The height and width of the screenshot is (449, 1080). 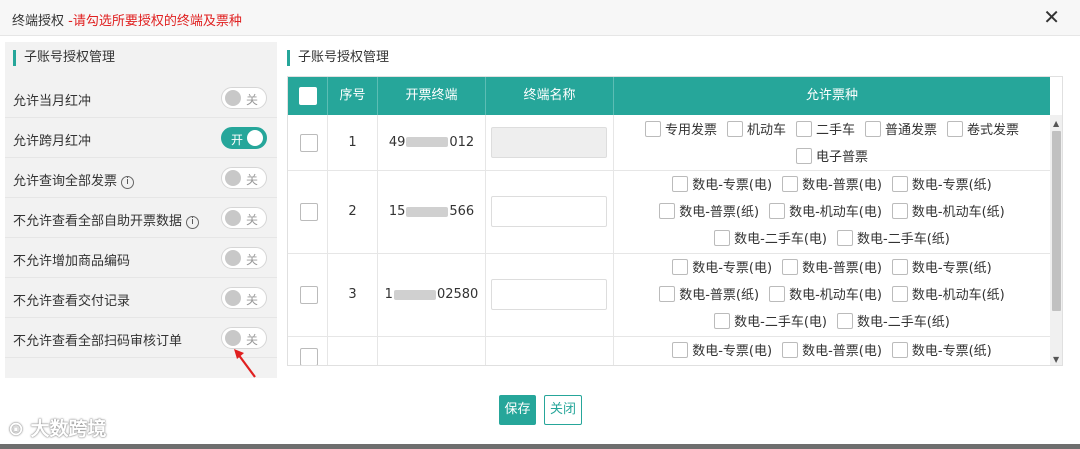 I want to click on setting-label: 允许跨月红冲, so click(x=52, y=139).